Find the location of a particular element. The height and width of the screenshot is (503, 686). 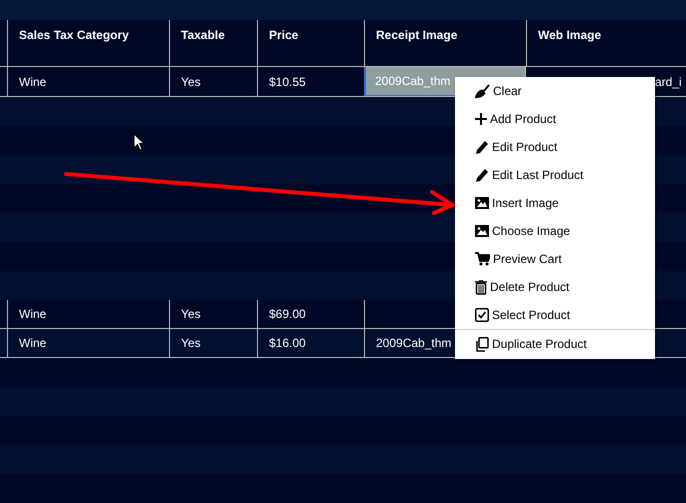

plus-icon is located at coordinates (481, 119).